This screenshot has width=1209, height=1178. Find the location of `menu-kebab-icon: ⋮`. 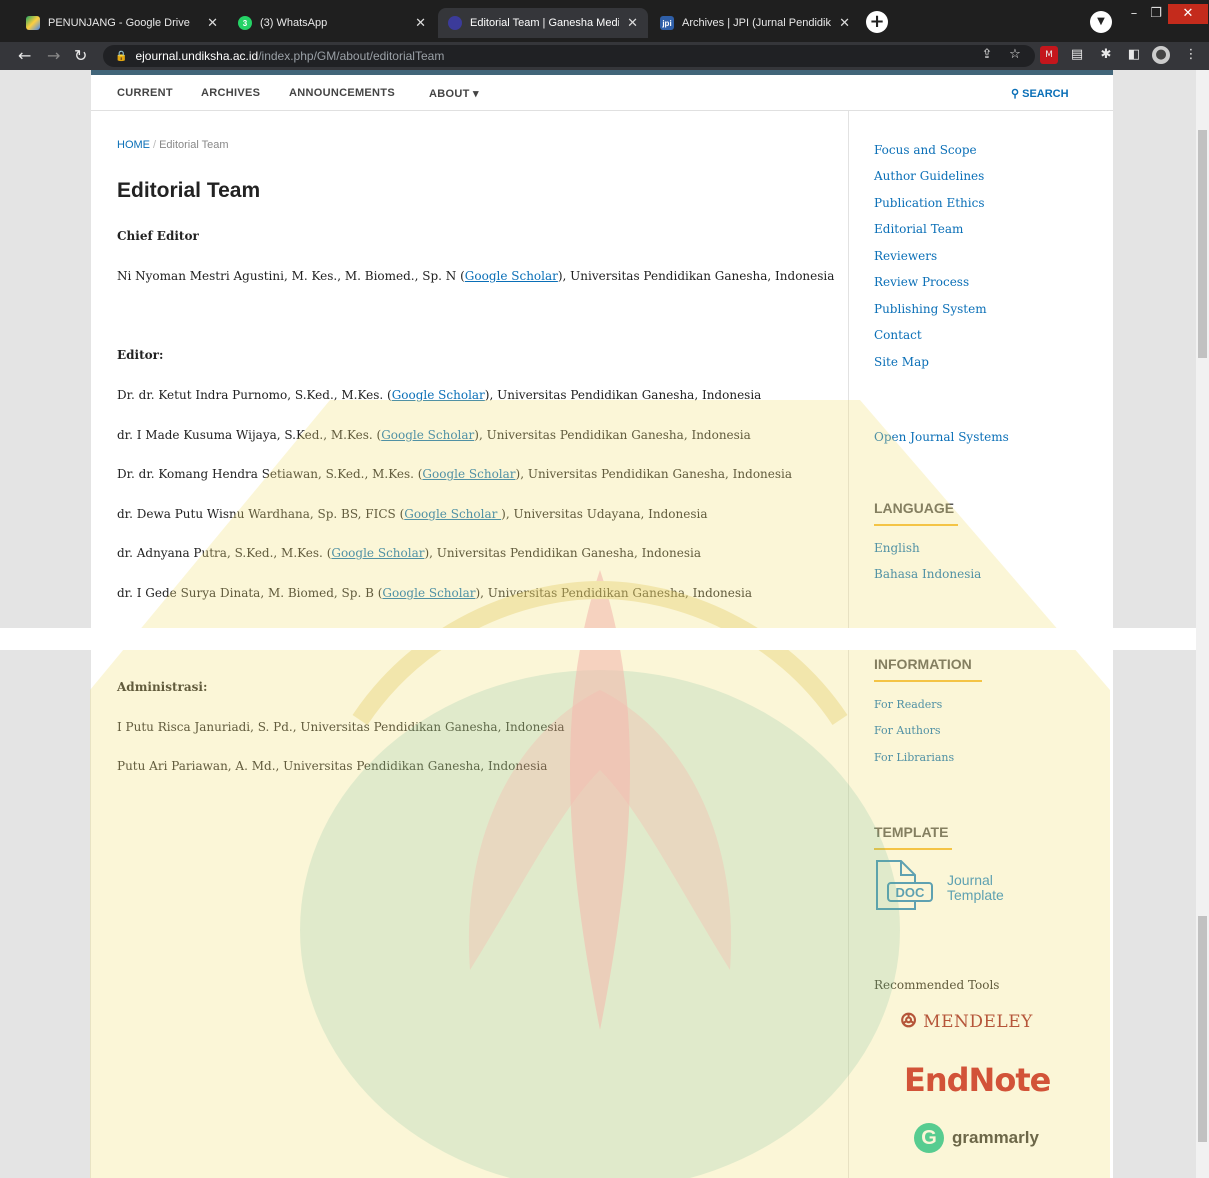

menu-kebab-icon: ⋮ is located at coordinates (1191, 55).